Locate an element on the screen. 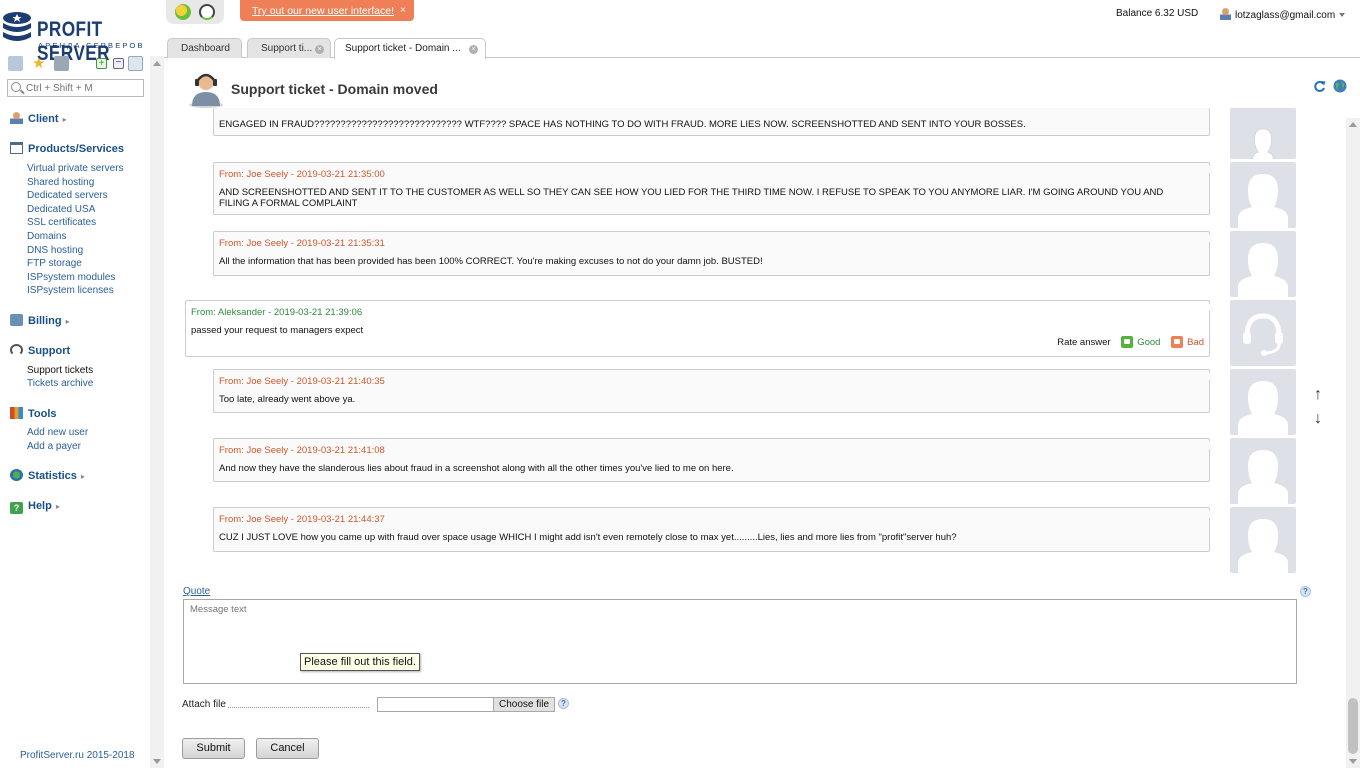 Image resolution: width=1360 pixels, height=768 pixels. menu-search is located at coordinates (75, 88).